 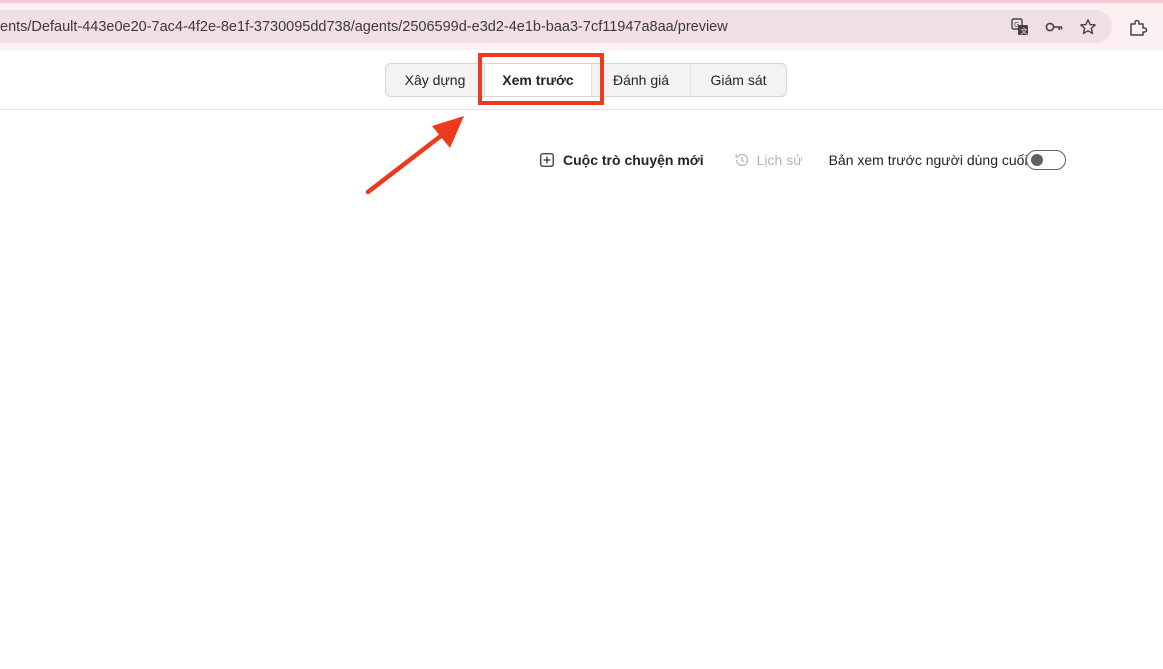 I want to click on annotation-arrow, so click(x=414, y=155).